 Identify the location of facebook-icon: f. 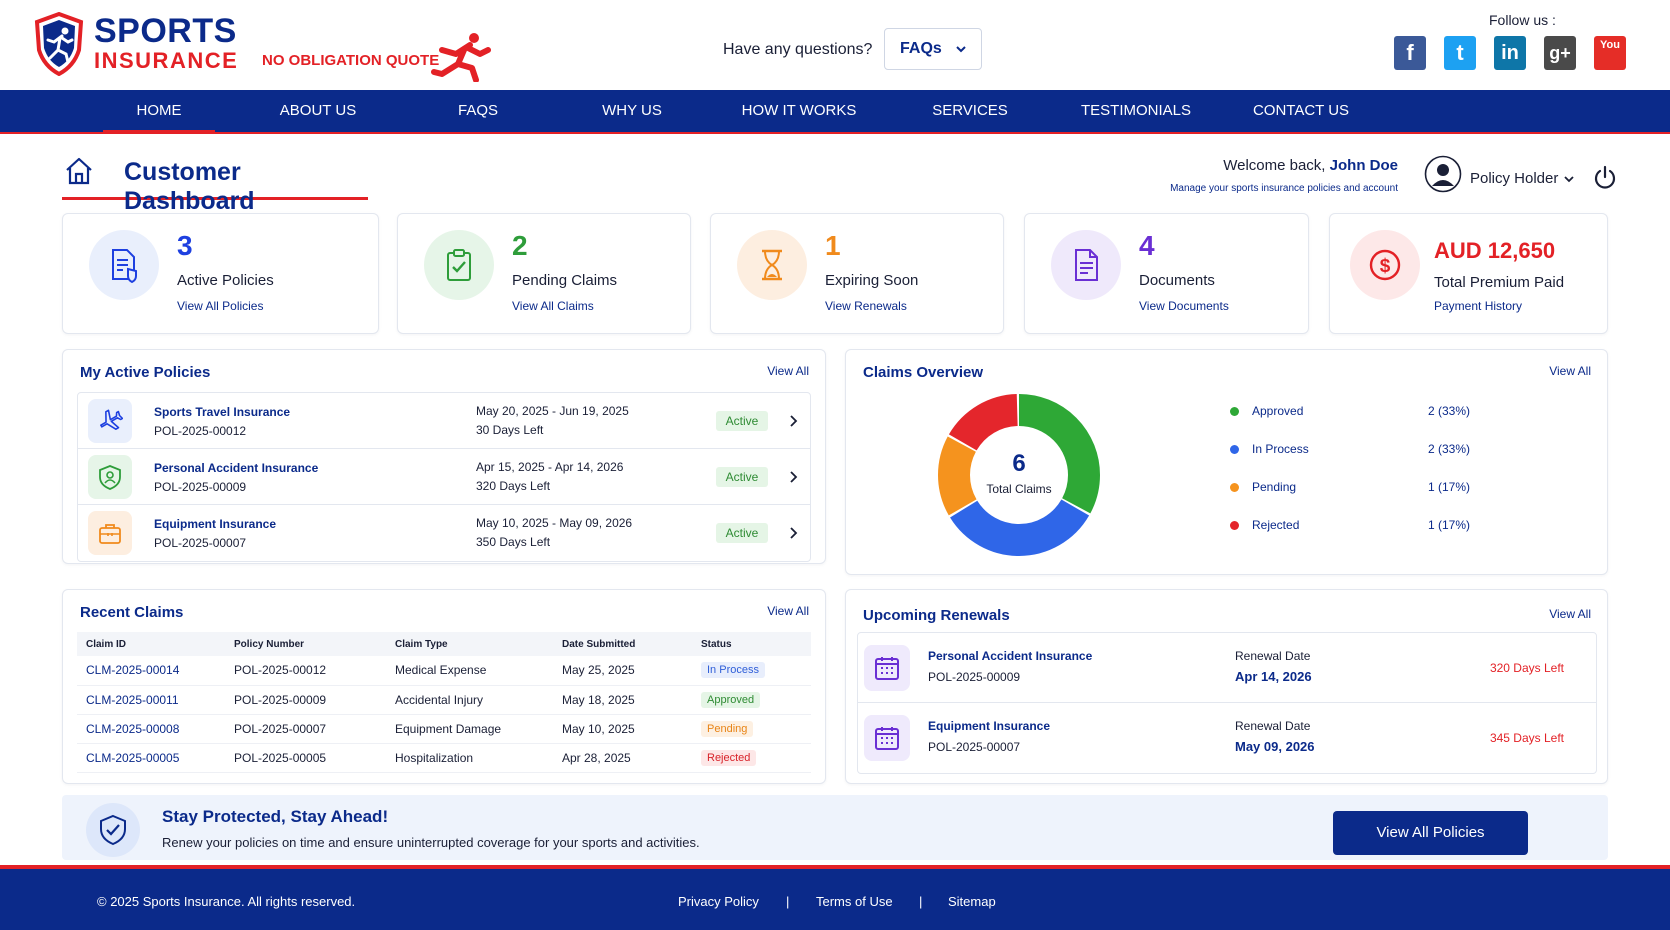
(1410, 53).